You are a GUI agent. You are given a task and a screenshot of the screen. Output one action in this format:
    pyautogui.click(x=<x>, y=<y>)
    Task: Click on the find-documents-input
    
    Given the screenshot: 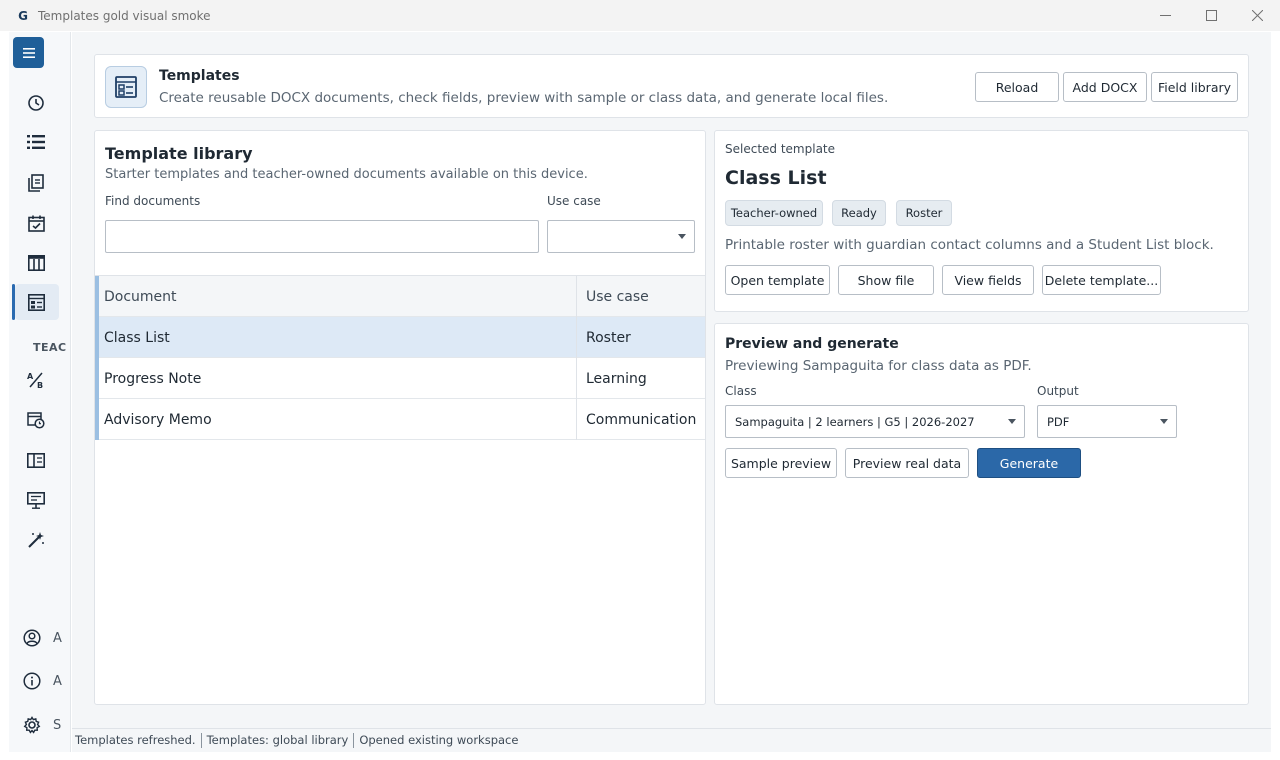 What is the action you would take?
    pyautogui.click(x=322, y=236)
    